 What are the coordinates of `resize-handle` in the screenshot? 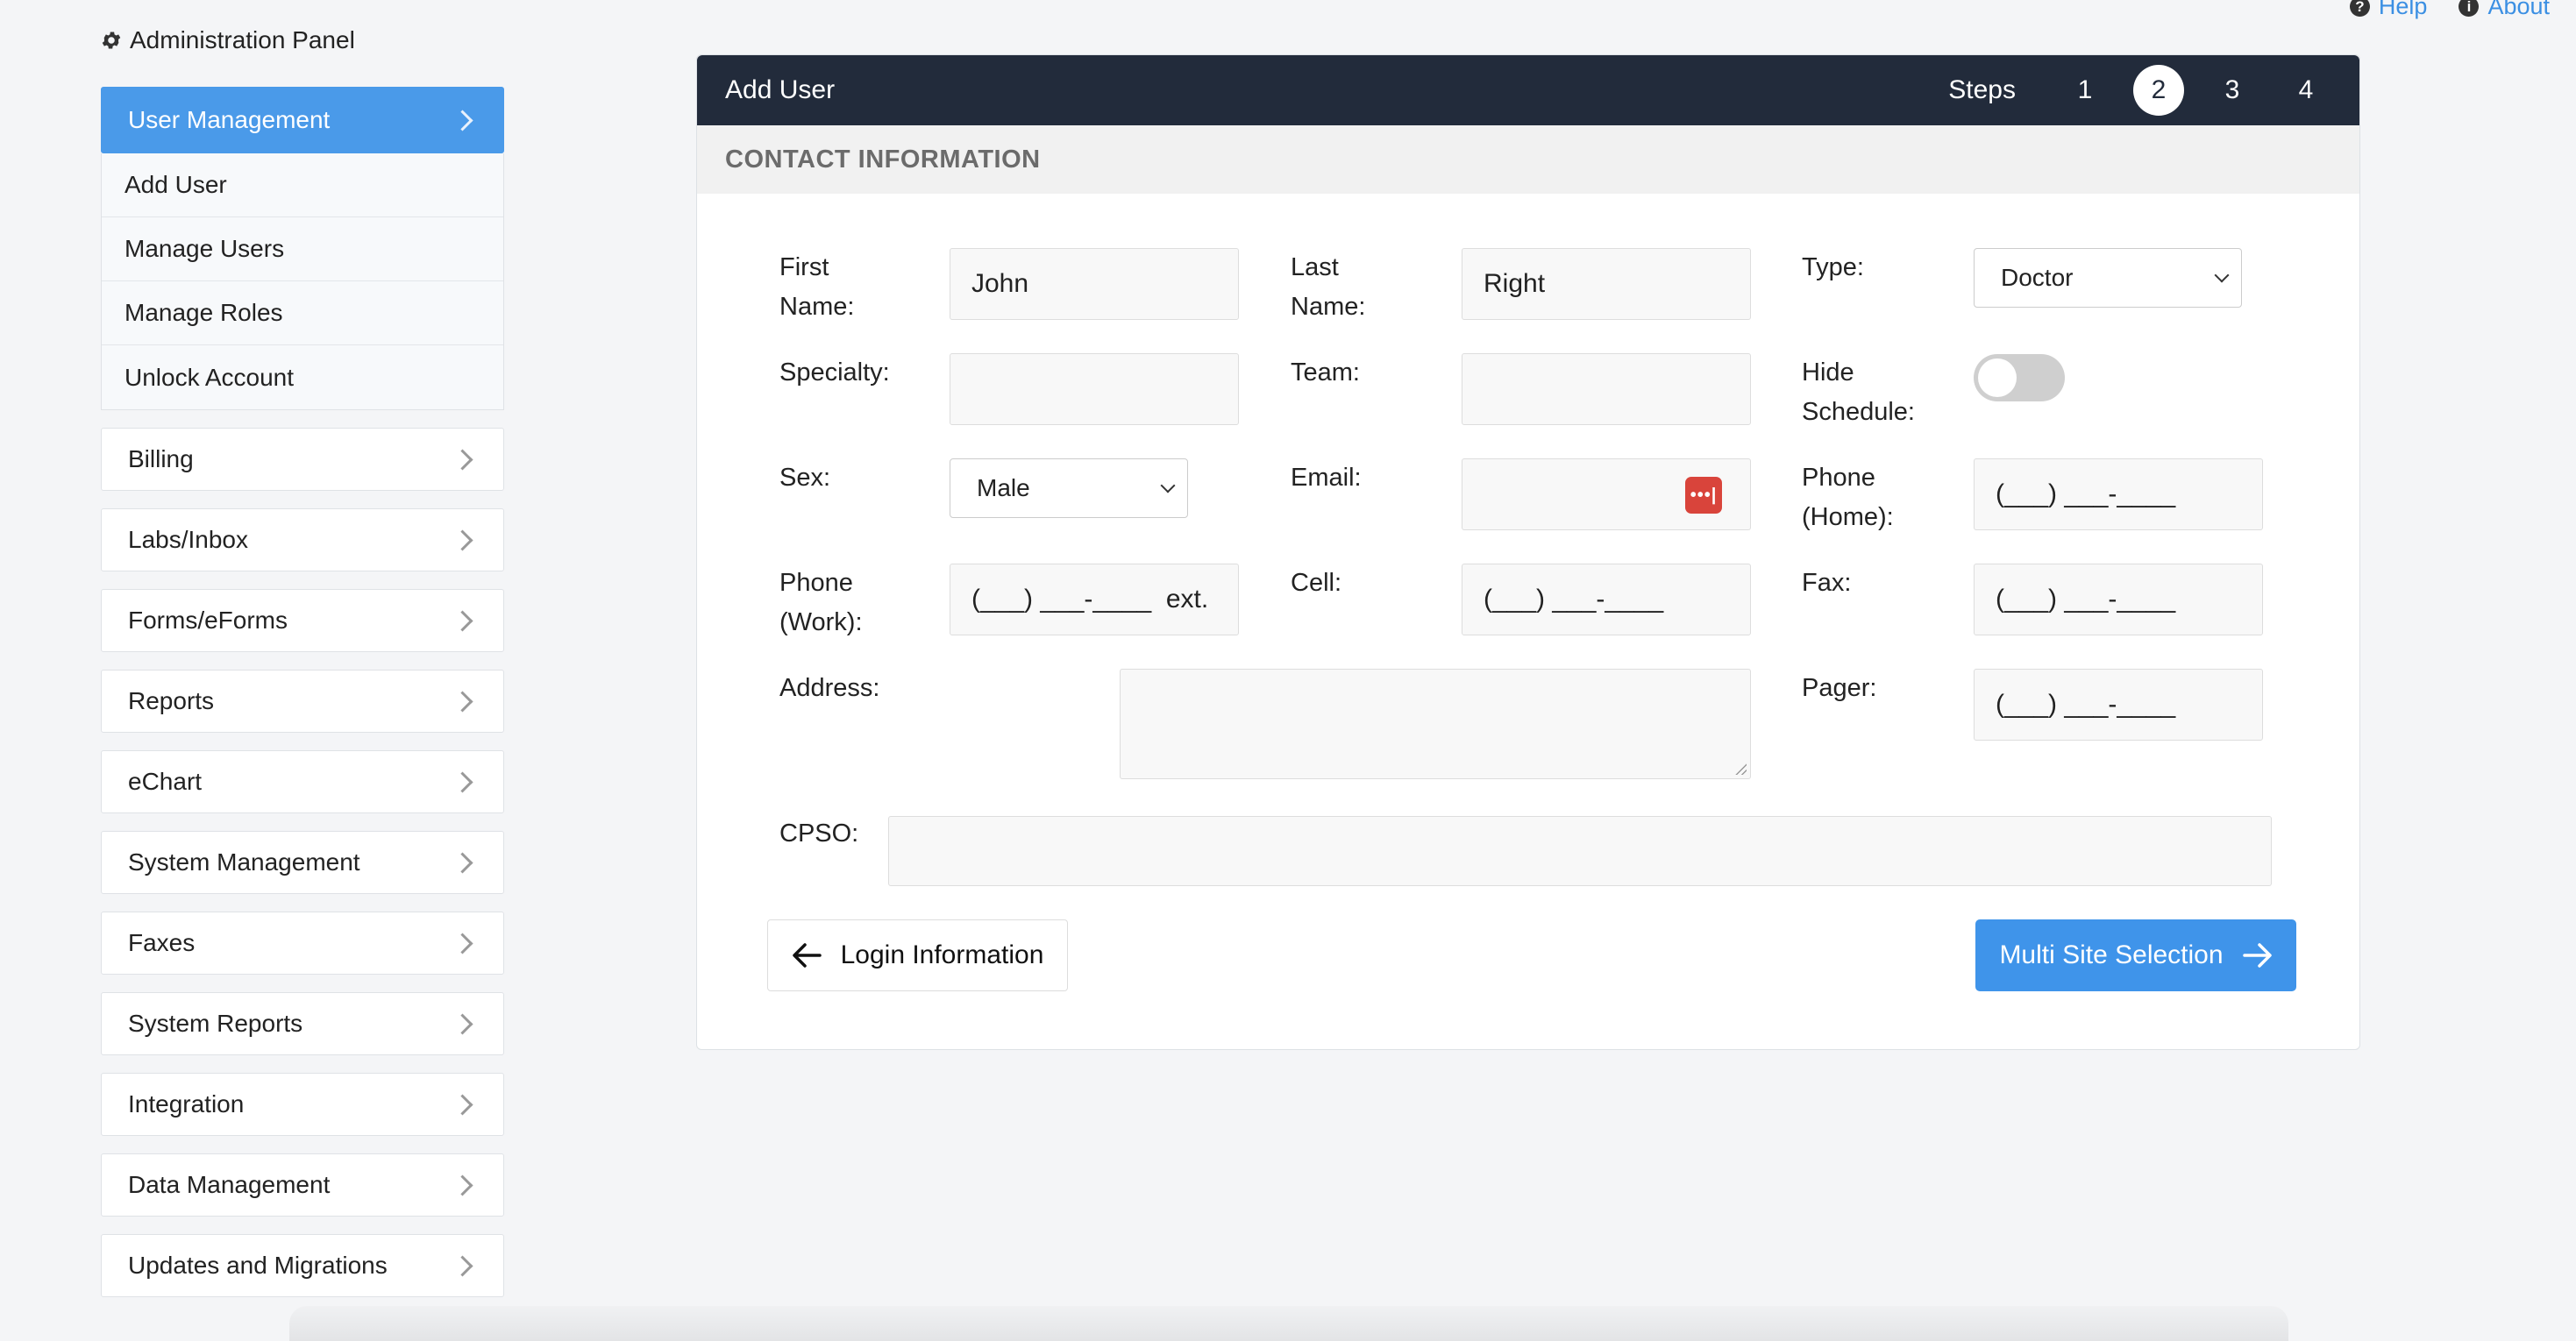 It's located at (1740, 769).